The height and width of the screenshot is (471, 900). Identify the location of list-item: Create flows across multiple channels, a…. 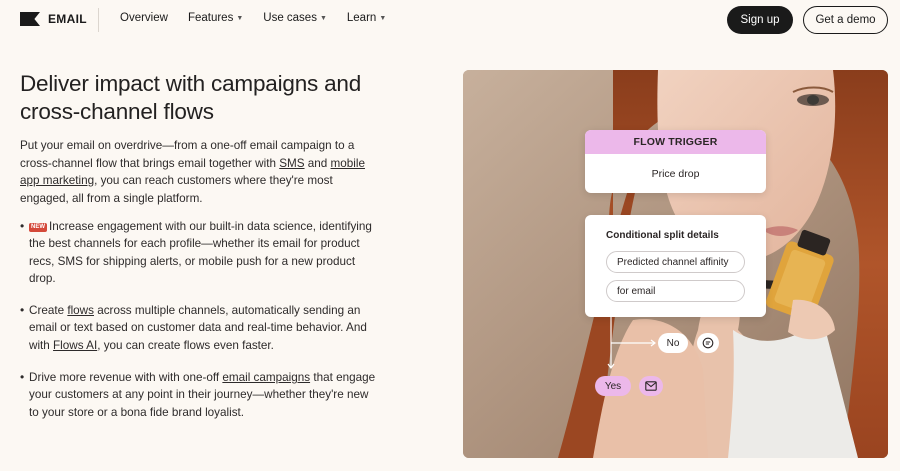
(200, 328).